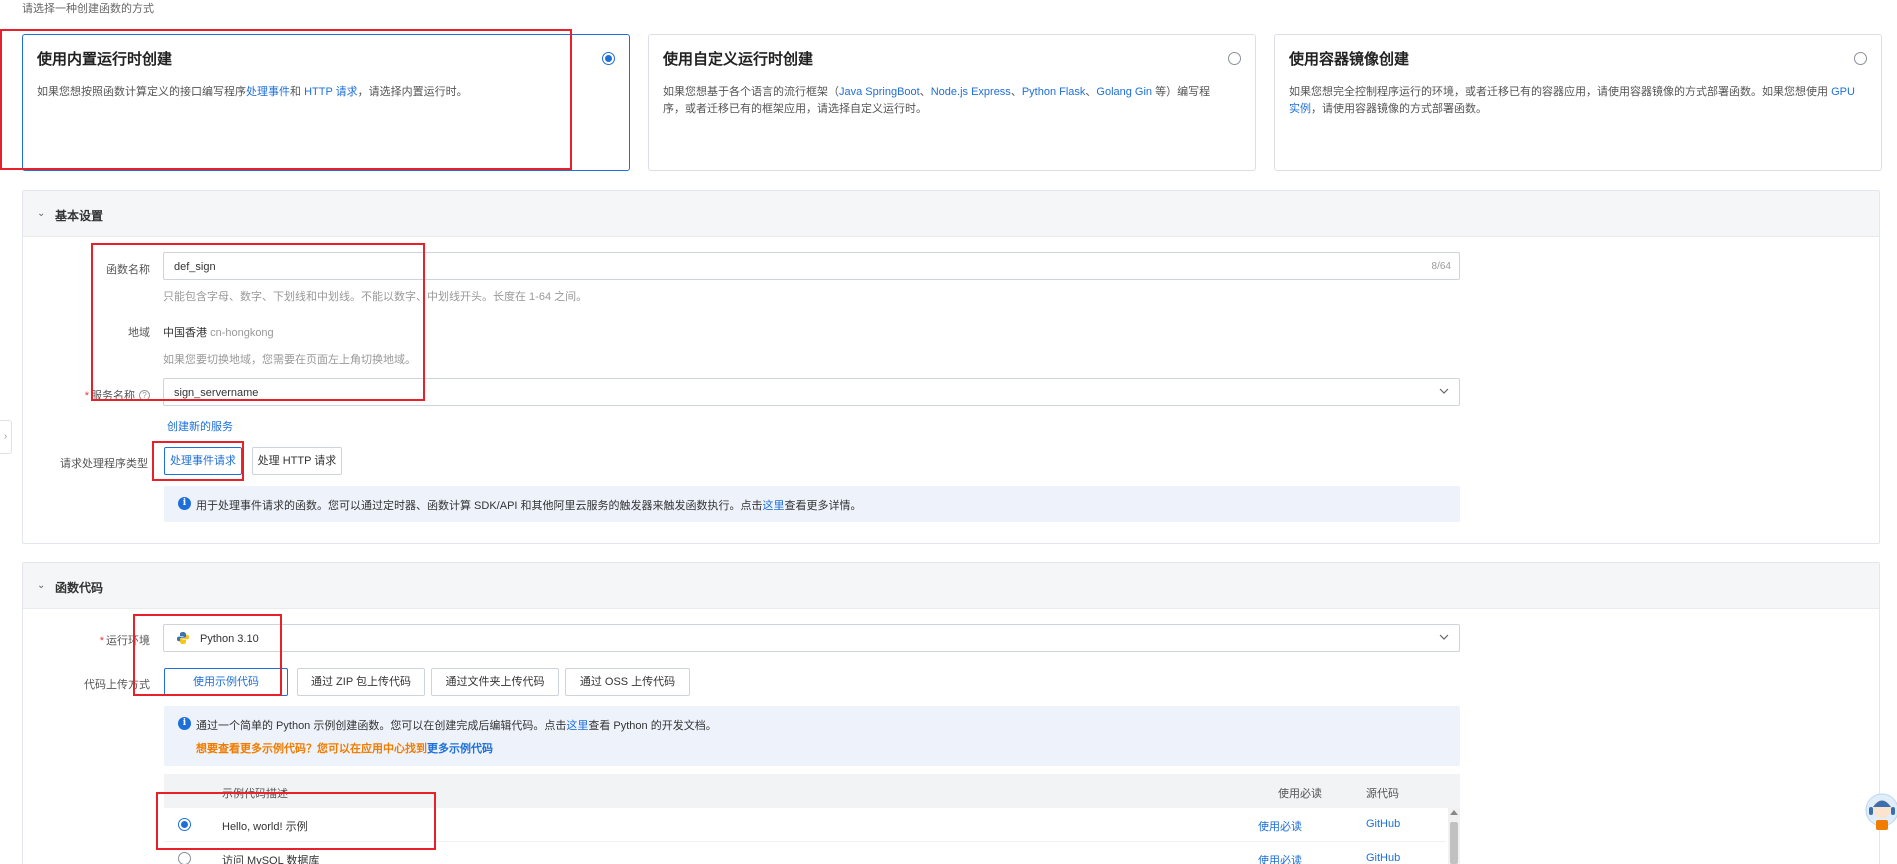 This screenshot has height=864, width=1897. What do you see at coordinates (577, 726) in the screenshot?
I see `code-info-link: 这里` at bounding box center [577, 726].